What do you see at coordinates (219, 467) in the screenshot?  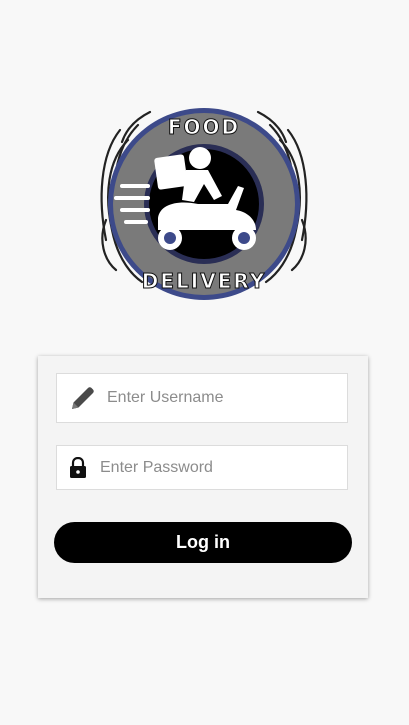 I see `password-input` at bounding box center [219, 467].